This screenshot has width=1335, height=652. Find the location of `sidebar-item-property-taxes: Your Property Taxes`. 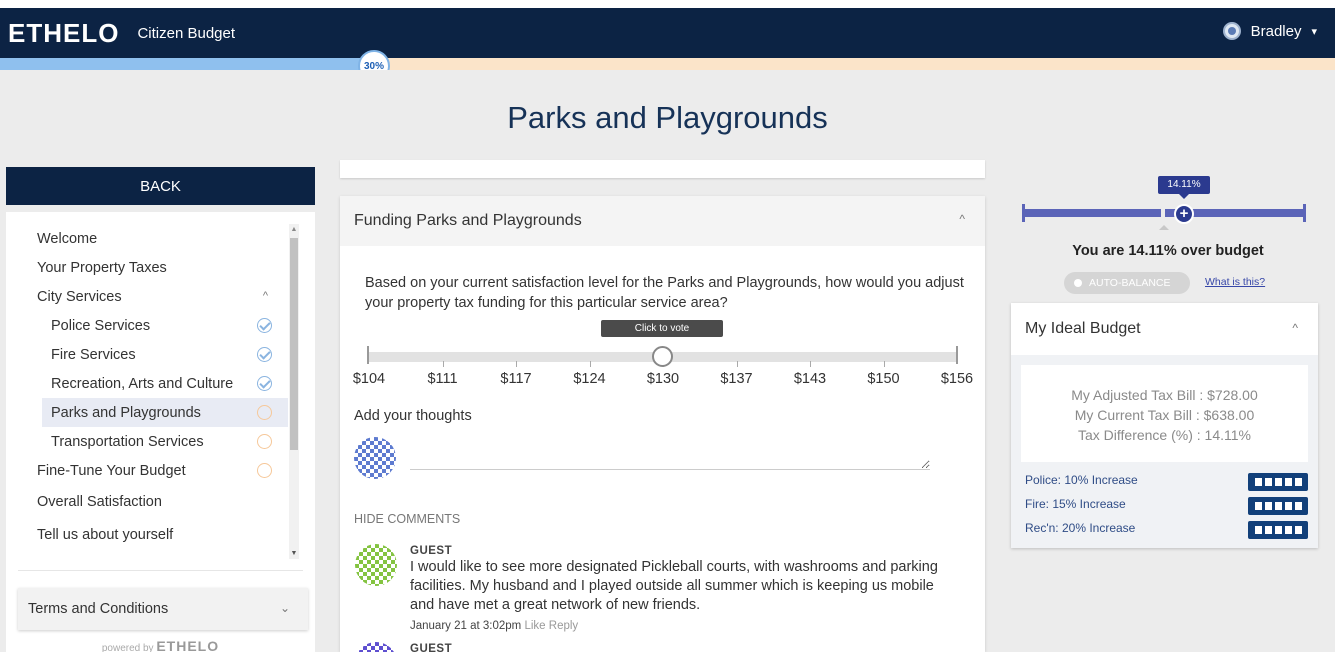

sidebar-item-property-taxes: Your Property Taxes is located at coordinates (147, 267).